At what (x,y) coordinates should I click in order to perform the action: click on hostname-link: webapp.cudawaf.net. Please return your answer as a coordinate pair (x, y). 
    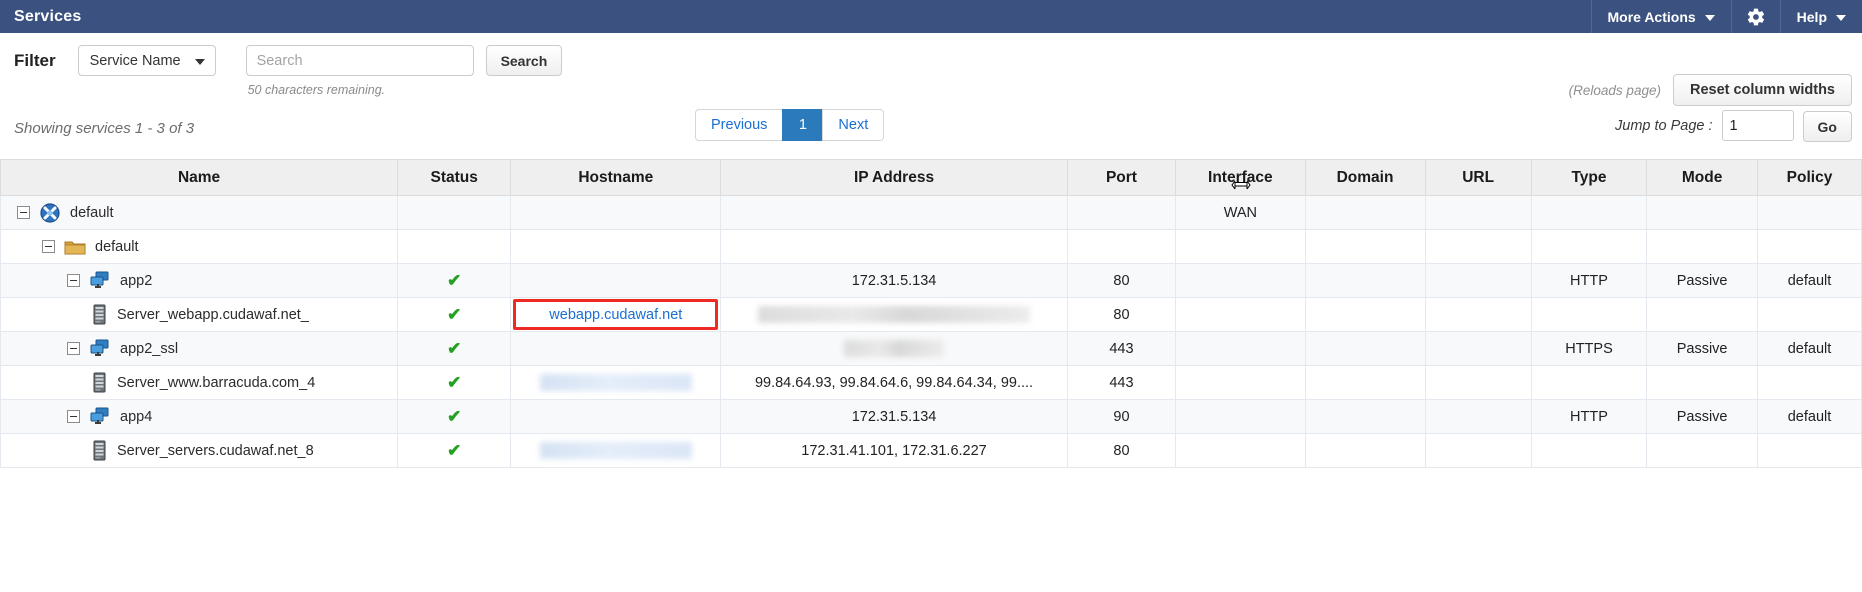
    Looking at the image, I should click on (615, 315).